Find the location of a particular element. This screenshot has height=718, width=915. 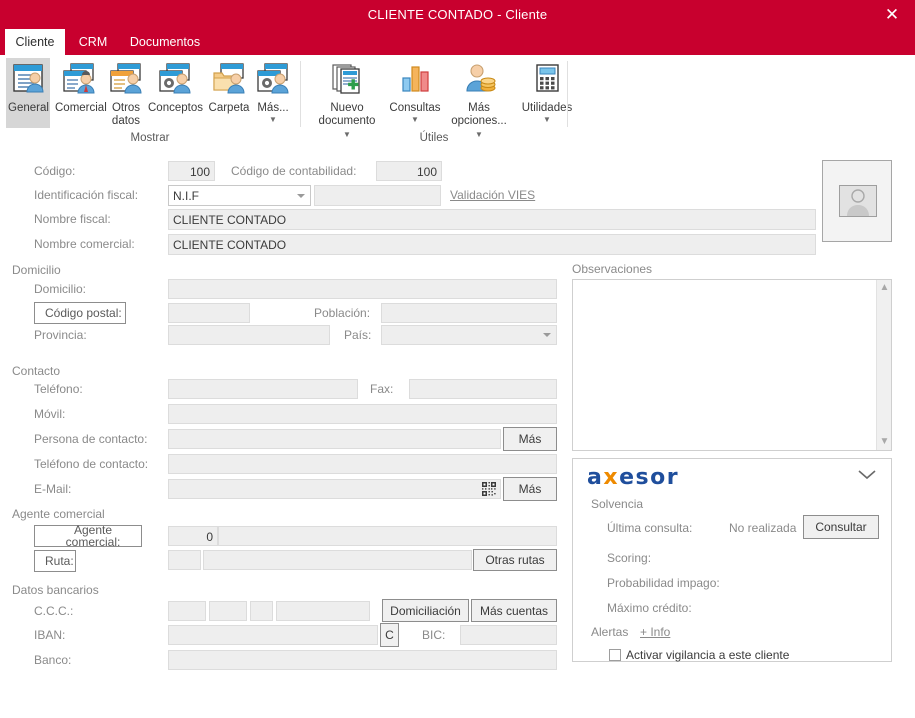

identificacion-fiscal-select: N.I.F is located at coordinates (239, 195).